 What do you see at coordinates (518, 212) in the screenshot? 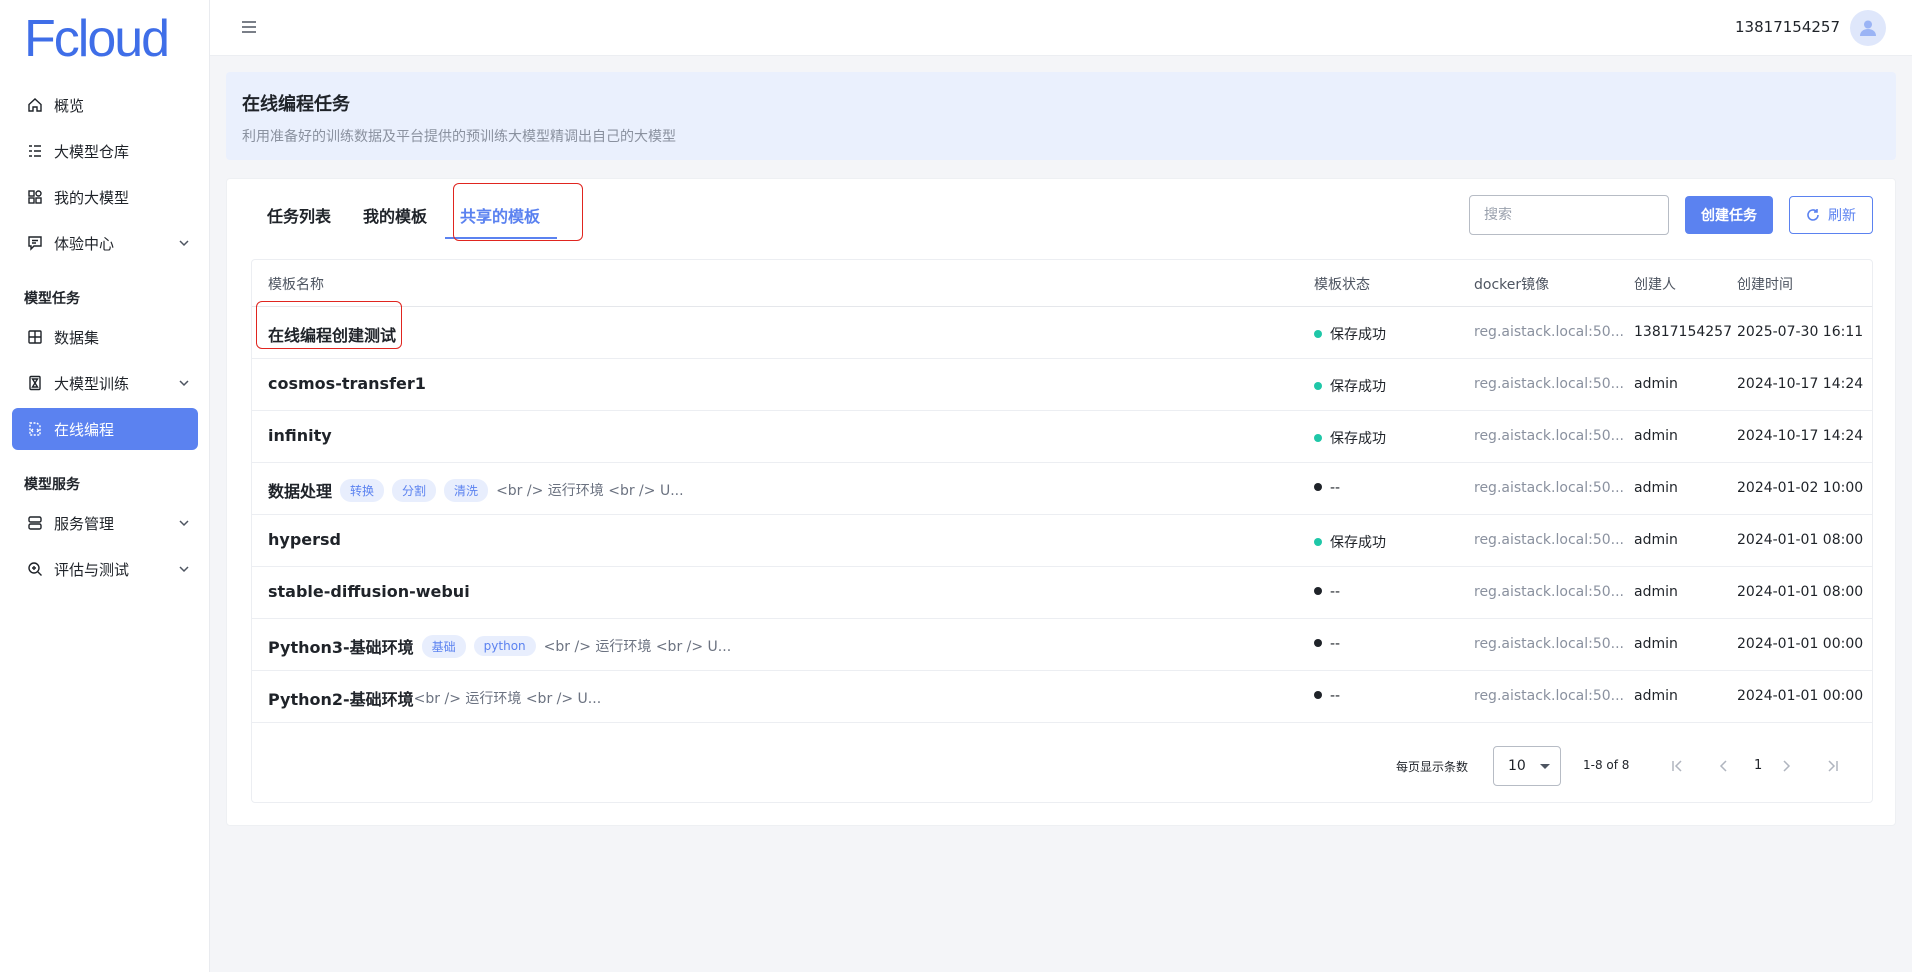
I see `highlight-box` at bounding box center [518, 212].